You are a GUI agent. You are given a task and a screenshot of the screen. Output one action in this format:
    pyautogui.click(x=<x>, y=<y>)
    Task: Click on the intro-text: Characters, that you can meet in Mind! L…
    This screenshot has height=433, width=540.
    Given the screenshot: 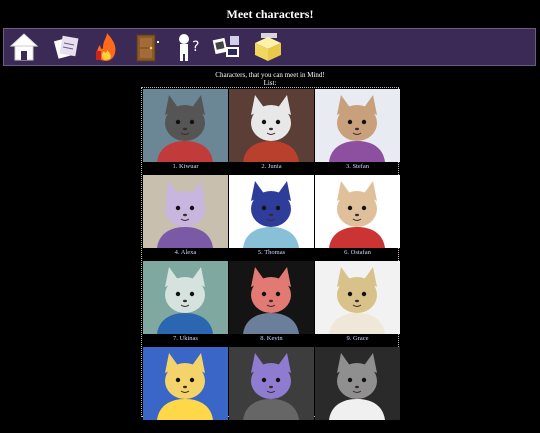 What is the action you would take?
    pyautogui.click(x=270, y=79)
    